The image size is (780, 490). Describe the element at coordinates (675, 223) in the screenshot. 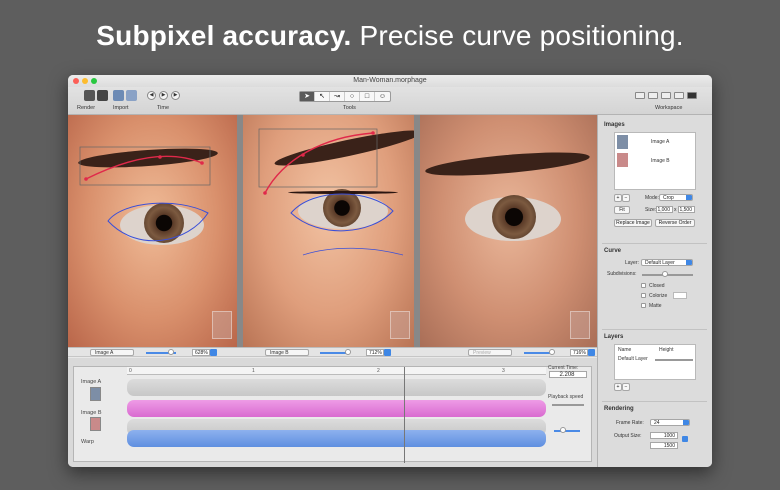

I see `reverse-order-button: Reverse Order` at that location.